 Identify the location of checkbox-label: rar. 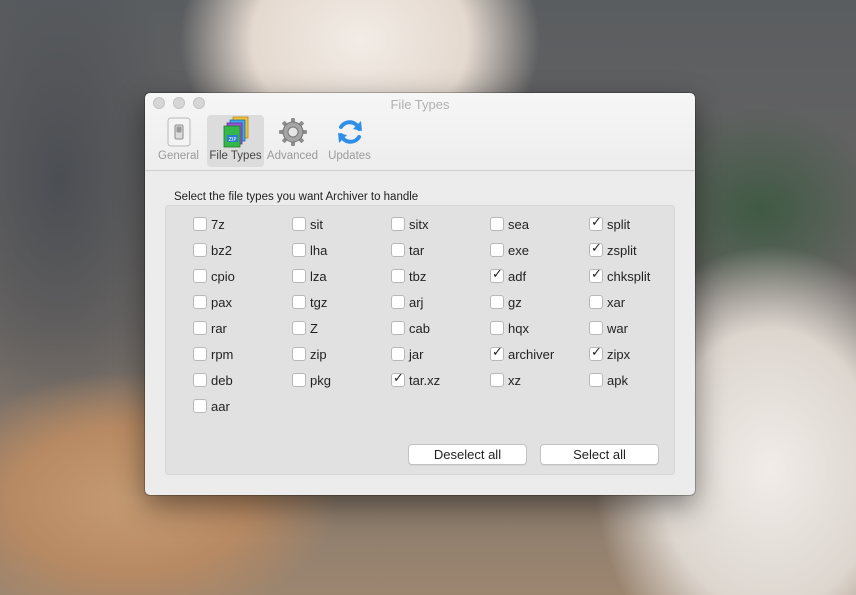
(219, 328).